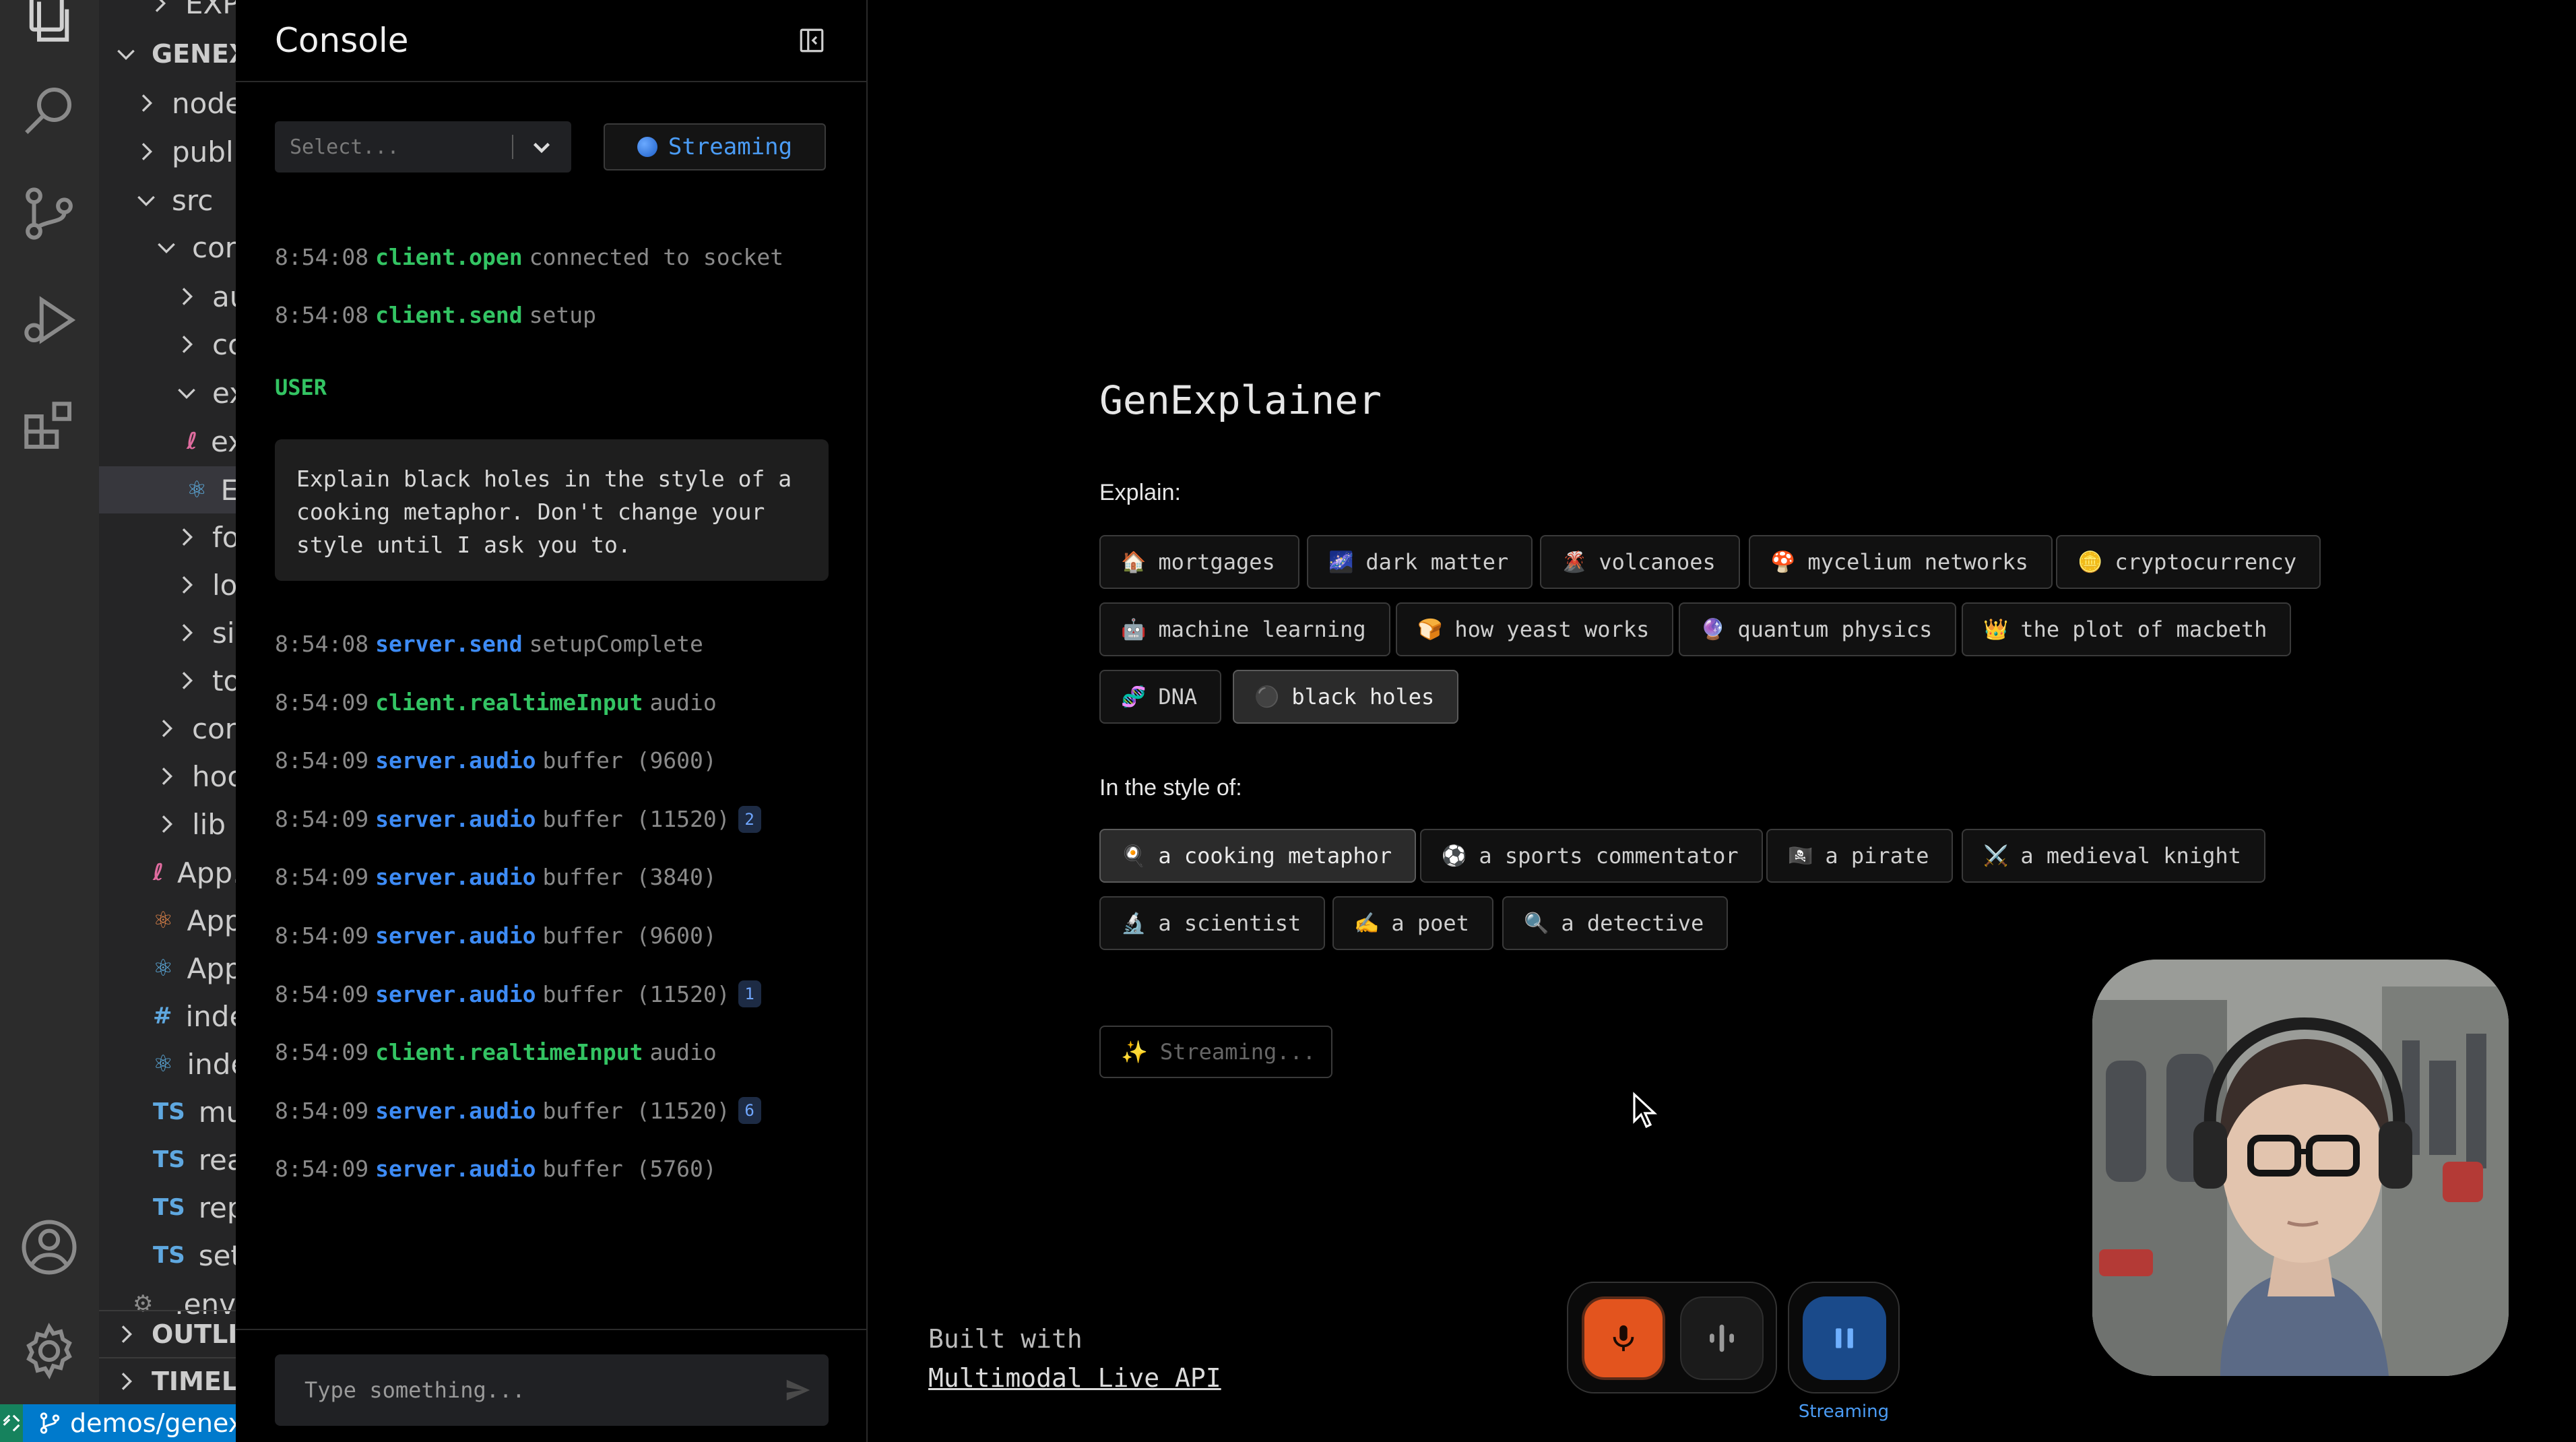  I want to click on log-source: server.send, so click(449, 644).